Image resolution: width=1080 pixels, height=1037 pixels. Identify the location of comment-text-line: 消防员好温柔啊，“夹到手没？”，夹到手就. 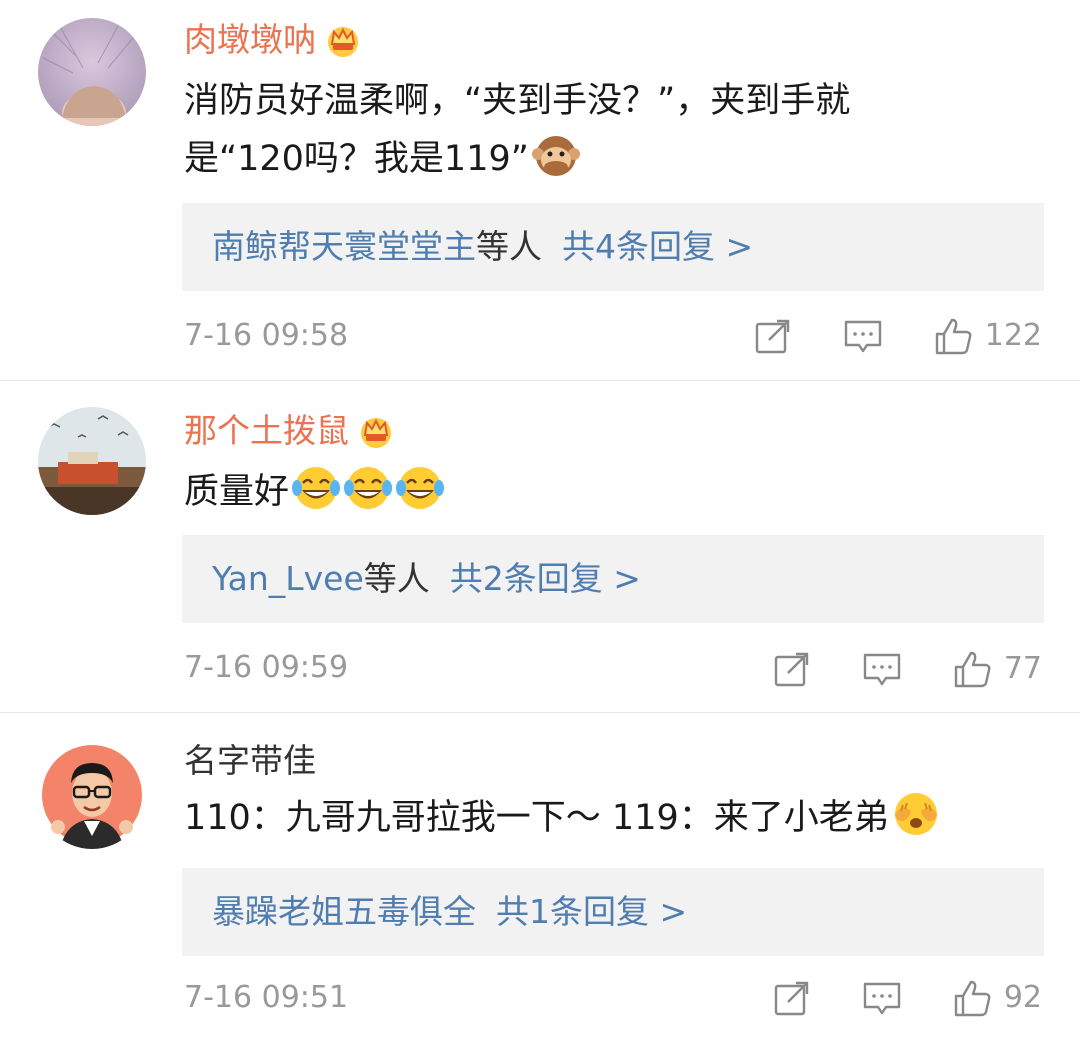
(517, 101).